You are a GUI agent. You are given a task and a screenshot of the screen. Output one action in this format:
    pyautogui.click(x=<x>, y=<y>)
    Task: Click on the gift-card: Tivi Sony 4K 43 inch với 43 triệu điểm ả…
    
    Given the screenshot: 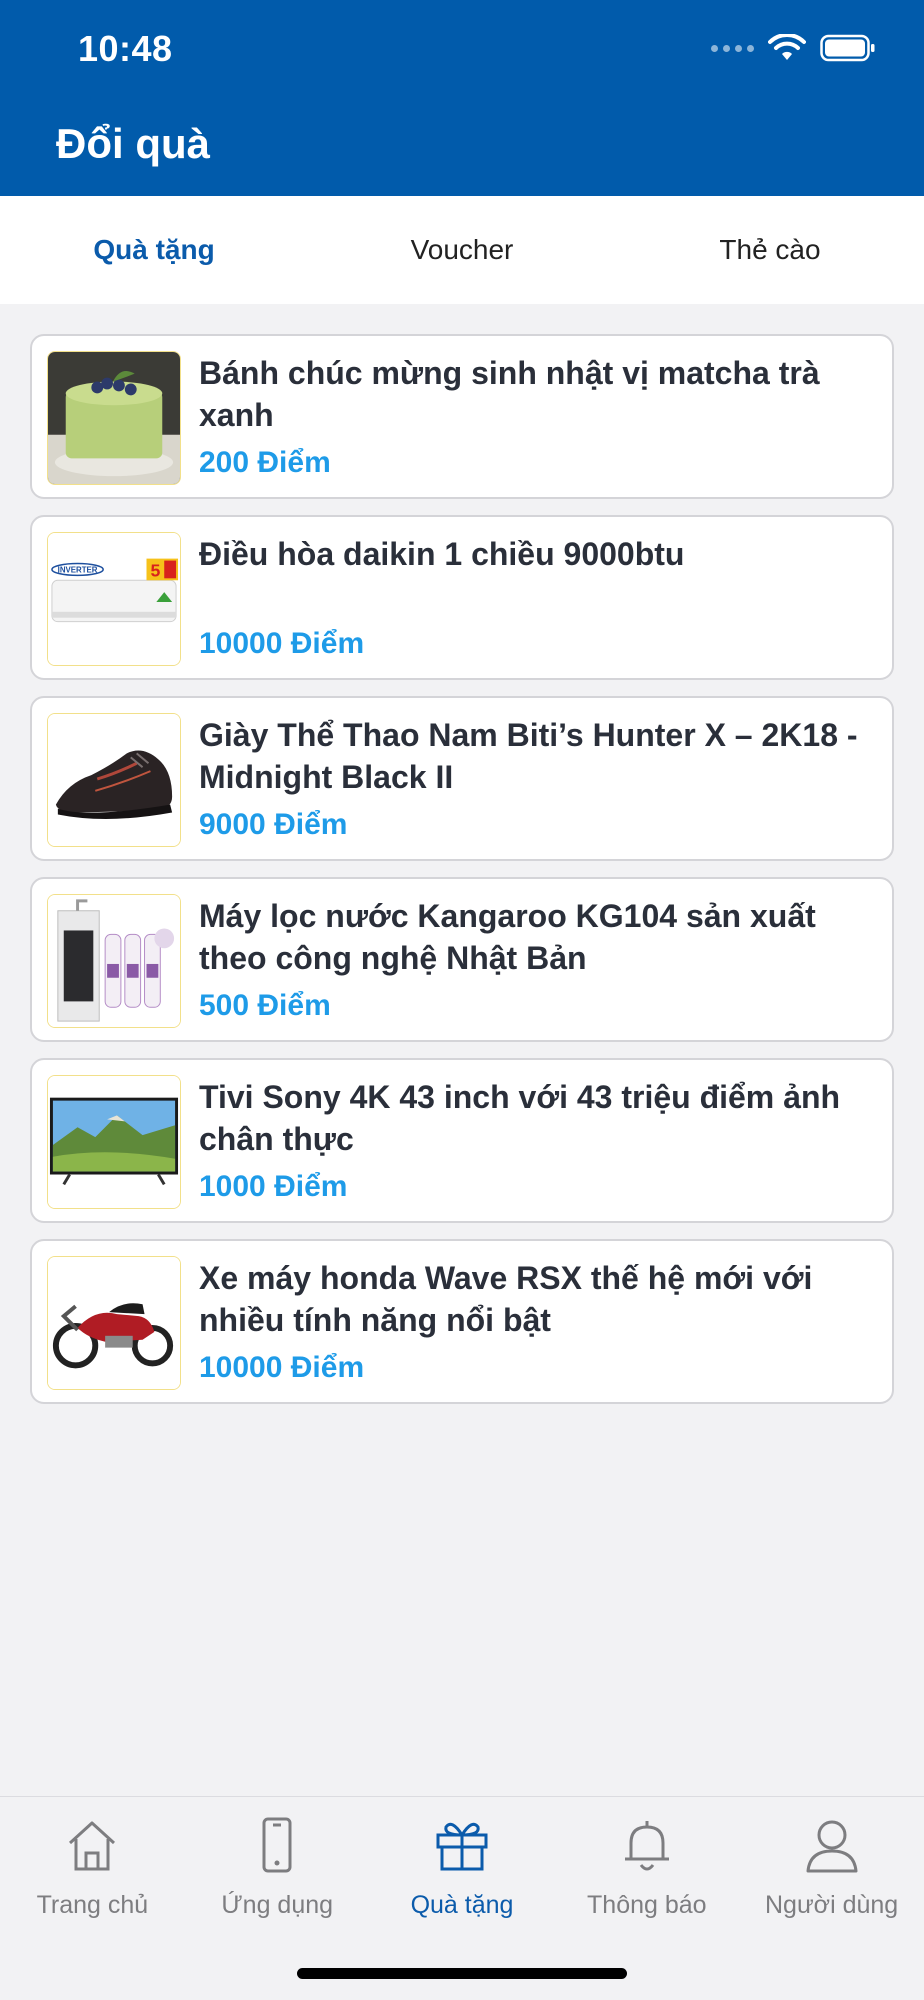 What is the action you would take?
    pyautogui.click(x=462, y=1140)
    